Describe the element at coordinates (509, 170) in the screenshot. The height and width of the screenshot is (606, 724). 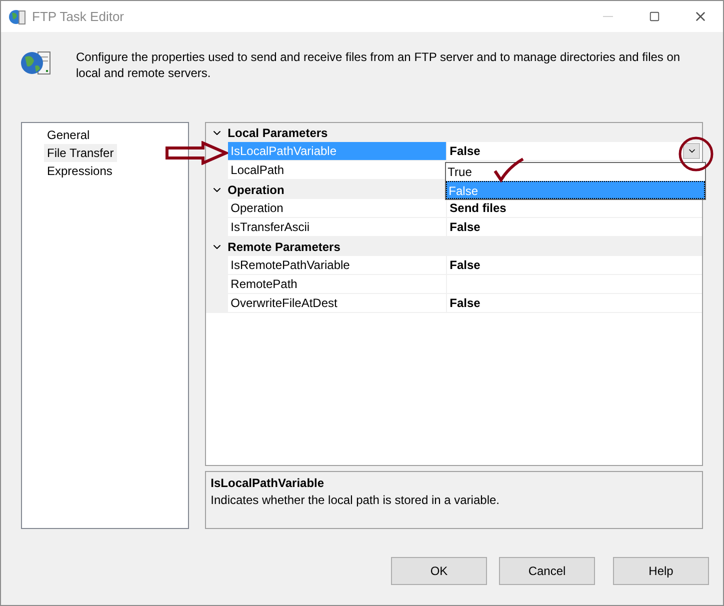
I see `check-mark-drawing` at that location.